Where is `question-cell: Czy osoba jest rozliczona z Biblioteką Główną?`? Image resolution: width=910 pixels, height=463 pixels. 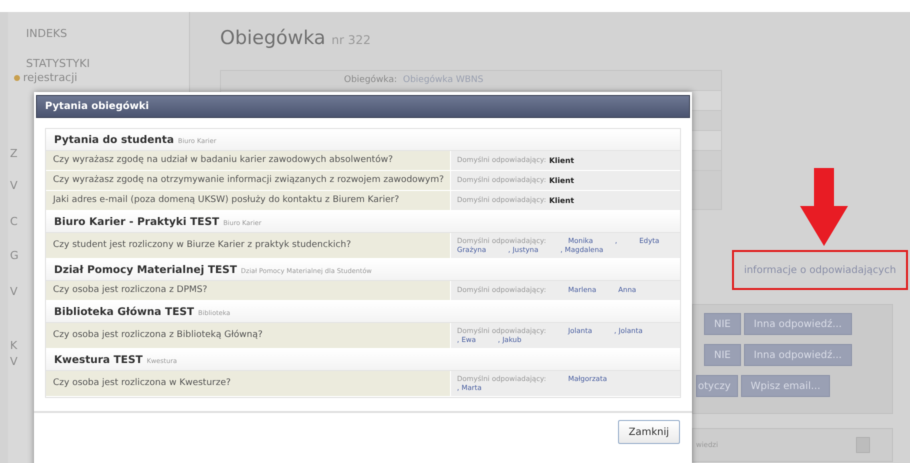
question-cell: Czy osoba jest rozliczona z Biblioteką Główną? is located at coordinates (248, 335).